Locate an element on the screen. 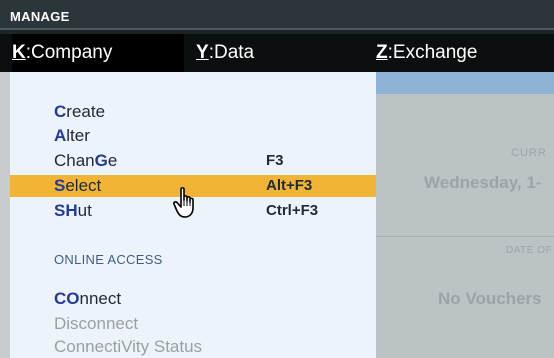 This screenshot has width=554, height=358. menu-item-change: ChanGe F3 is located at coordinates (215, 161).